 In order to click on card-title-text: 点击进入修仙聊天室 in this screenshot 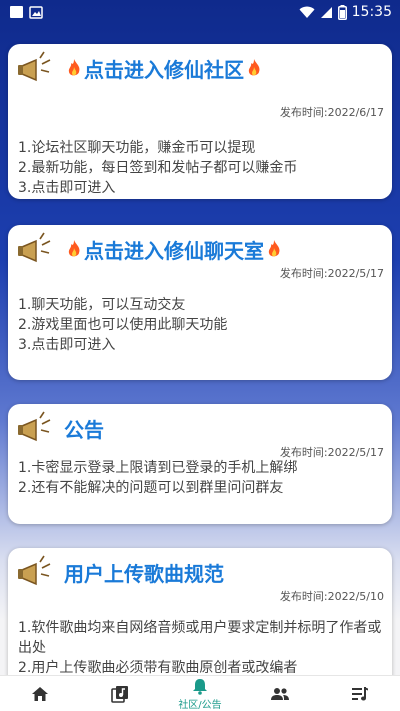, I will do `click(174, 250)`.